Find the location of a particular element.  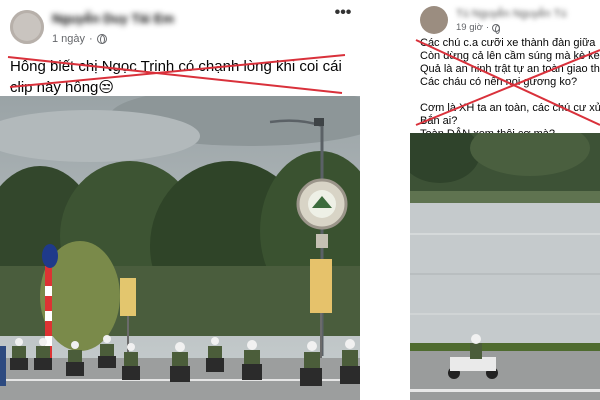

more-options-icon: ••• is located at coordinates (343, 12).